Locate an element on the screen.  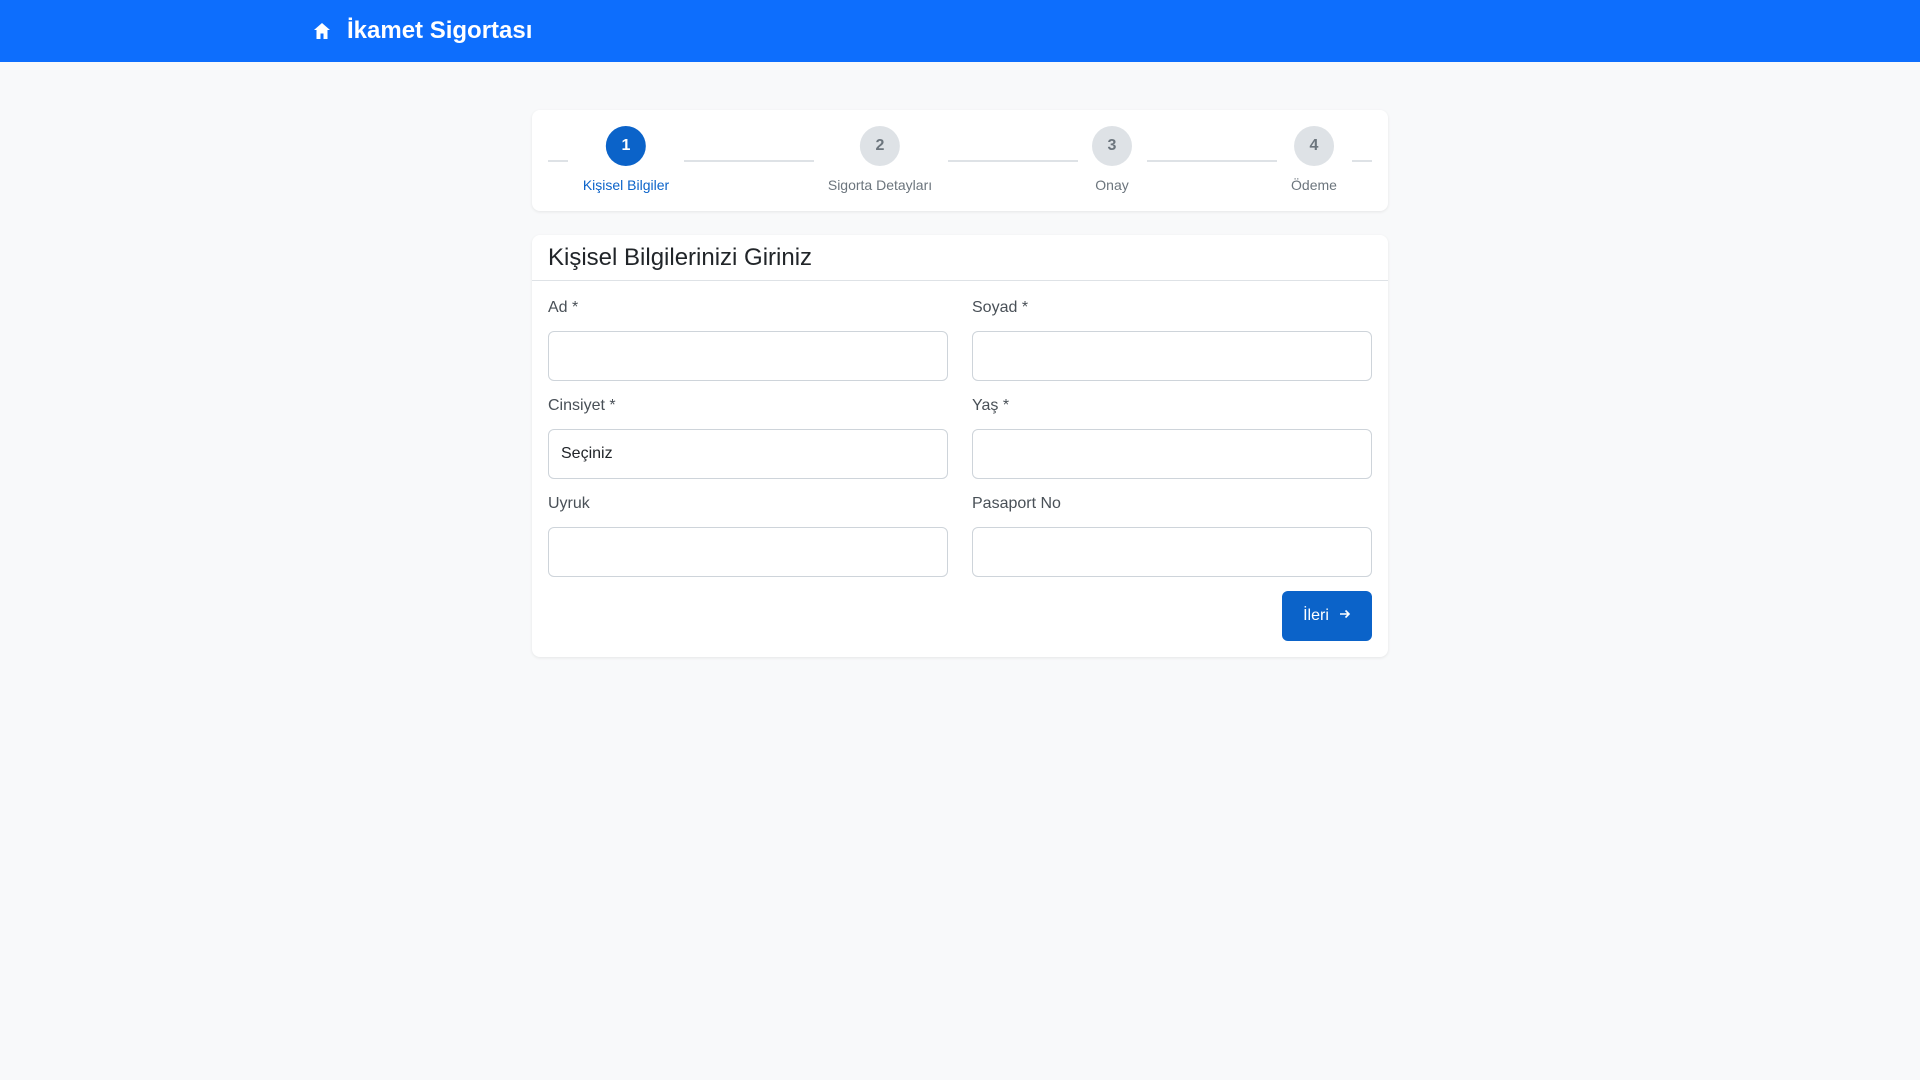
nationality-label: Uyruk is located at coordinates (569, 503).